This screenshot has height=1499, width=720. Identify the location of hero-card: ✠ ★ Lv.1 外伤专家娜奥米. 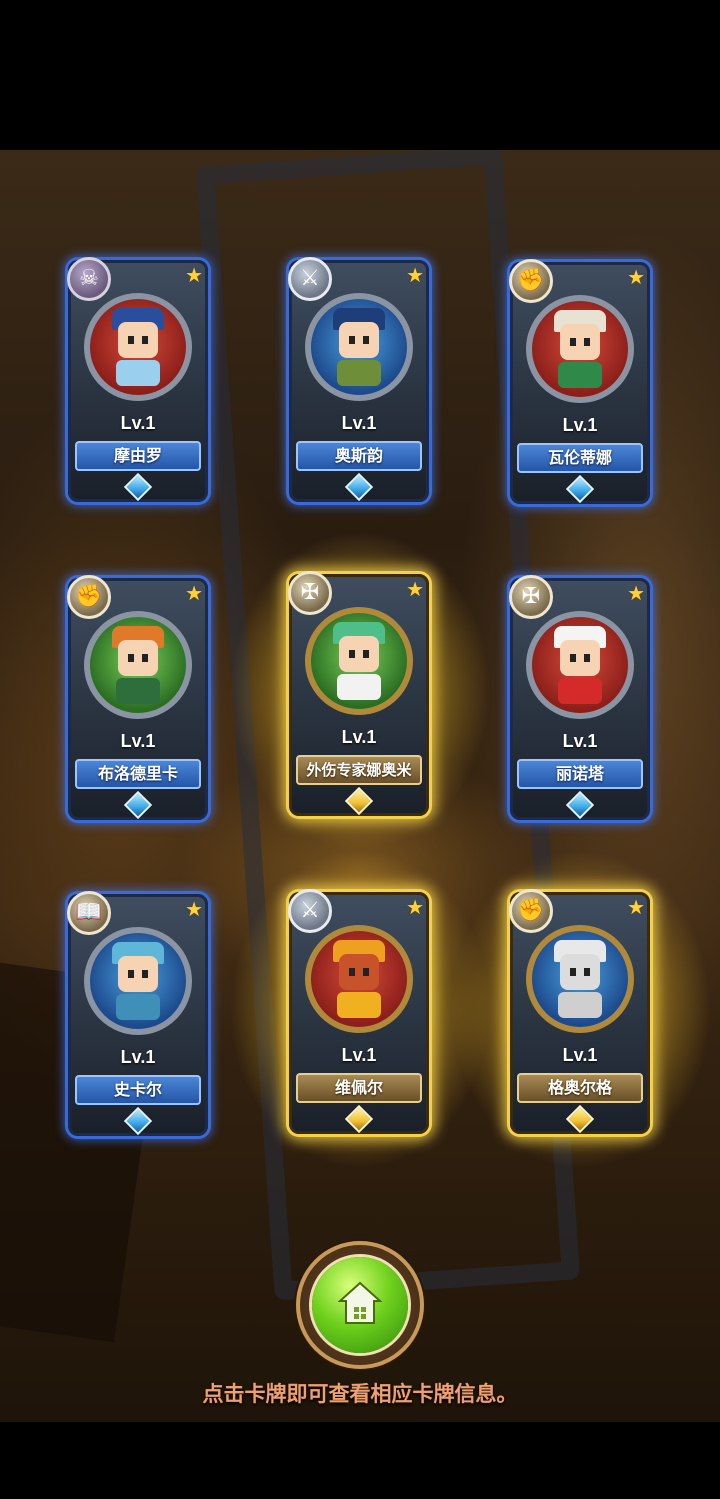
(358, 693).